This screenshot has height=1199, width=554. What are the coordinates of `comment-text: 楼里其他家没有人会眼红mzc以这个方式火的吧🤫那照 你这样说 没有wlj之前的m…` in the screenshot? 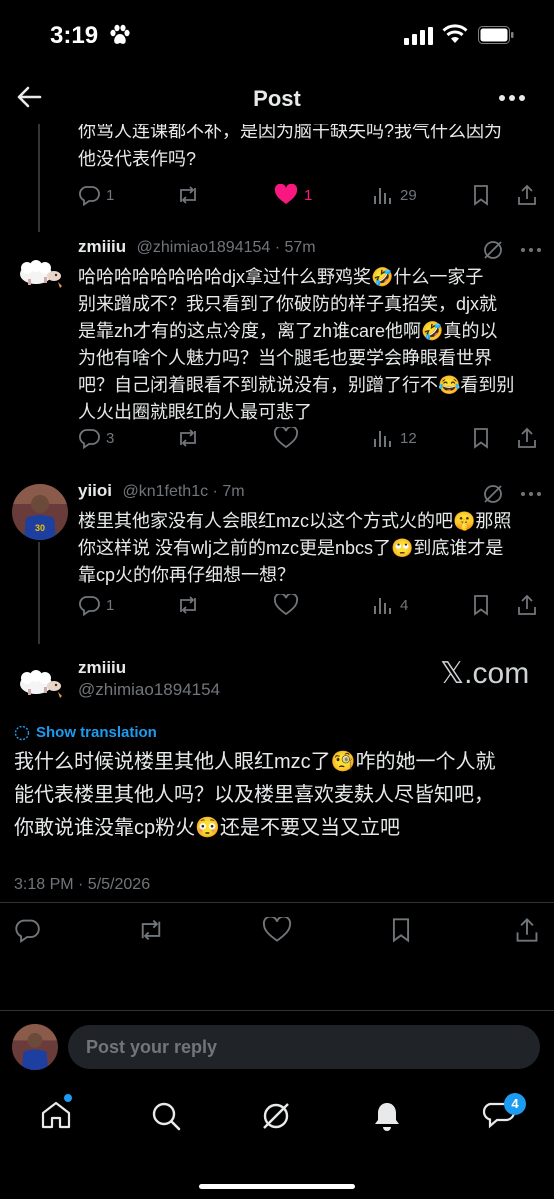 It's located at (295, 548).